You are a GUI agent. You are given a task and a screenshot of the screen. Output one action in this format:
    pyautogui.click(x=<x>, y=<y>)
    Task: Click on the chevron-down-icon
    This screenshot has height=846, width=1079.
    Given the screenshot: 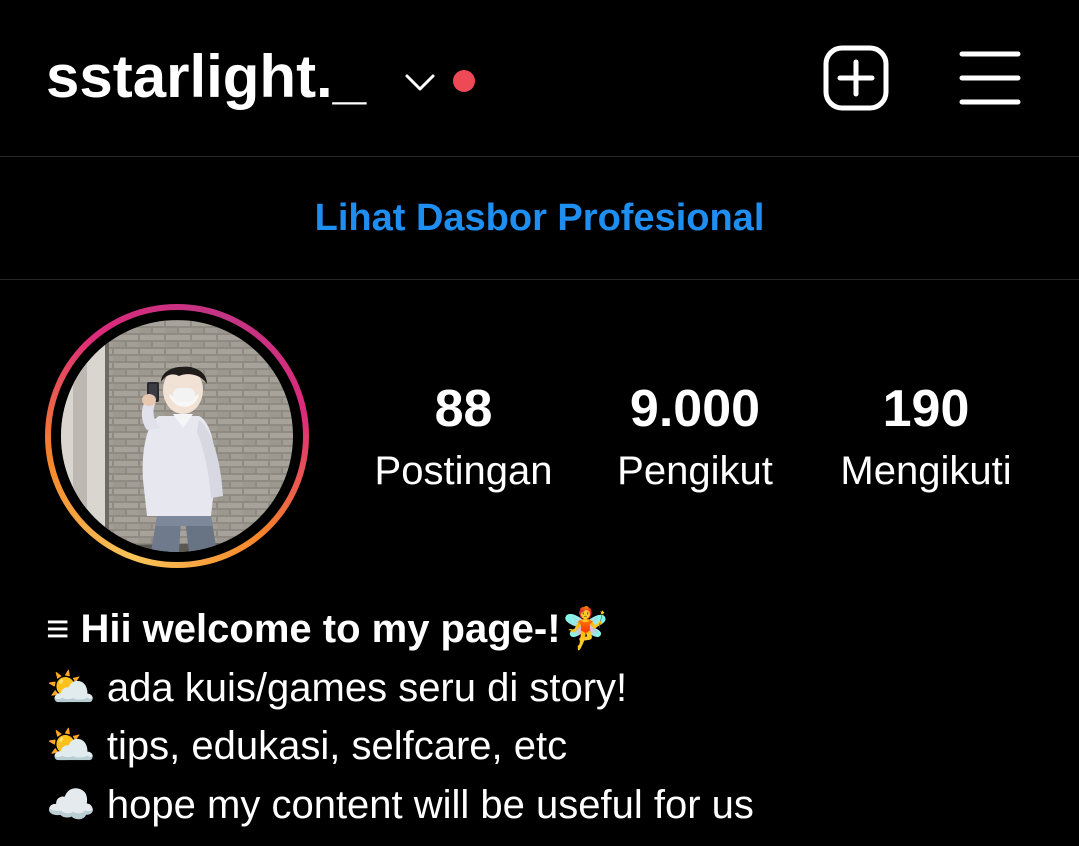 What is the action you would take?
    pyautogui.click(x=420, y=82)
    